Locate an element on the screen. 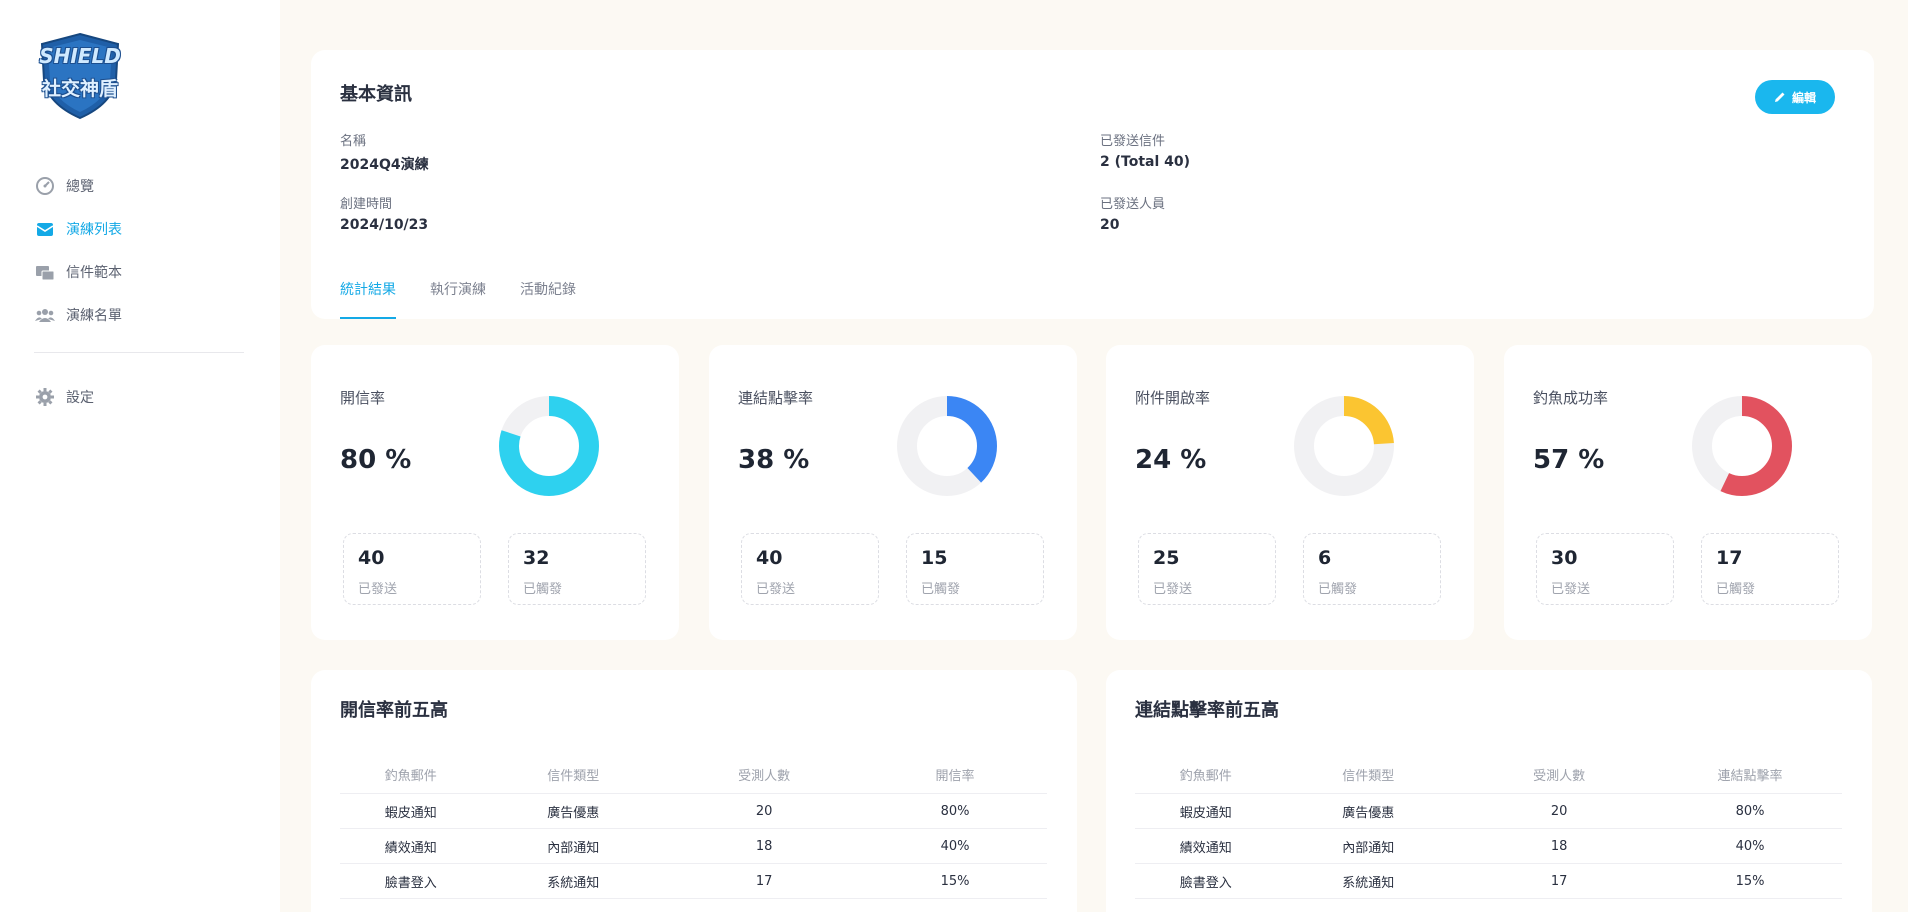 The image size is (1908, 912). users-icon is located at coordinates (45, 315).